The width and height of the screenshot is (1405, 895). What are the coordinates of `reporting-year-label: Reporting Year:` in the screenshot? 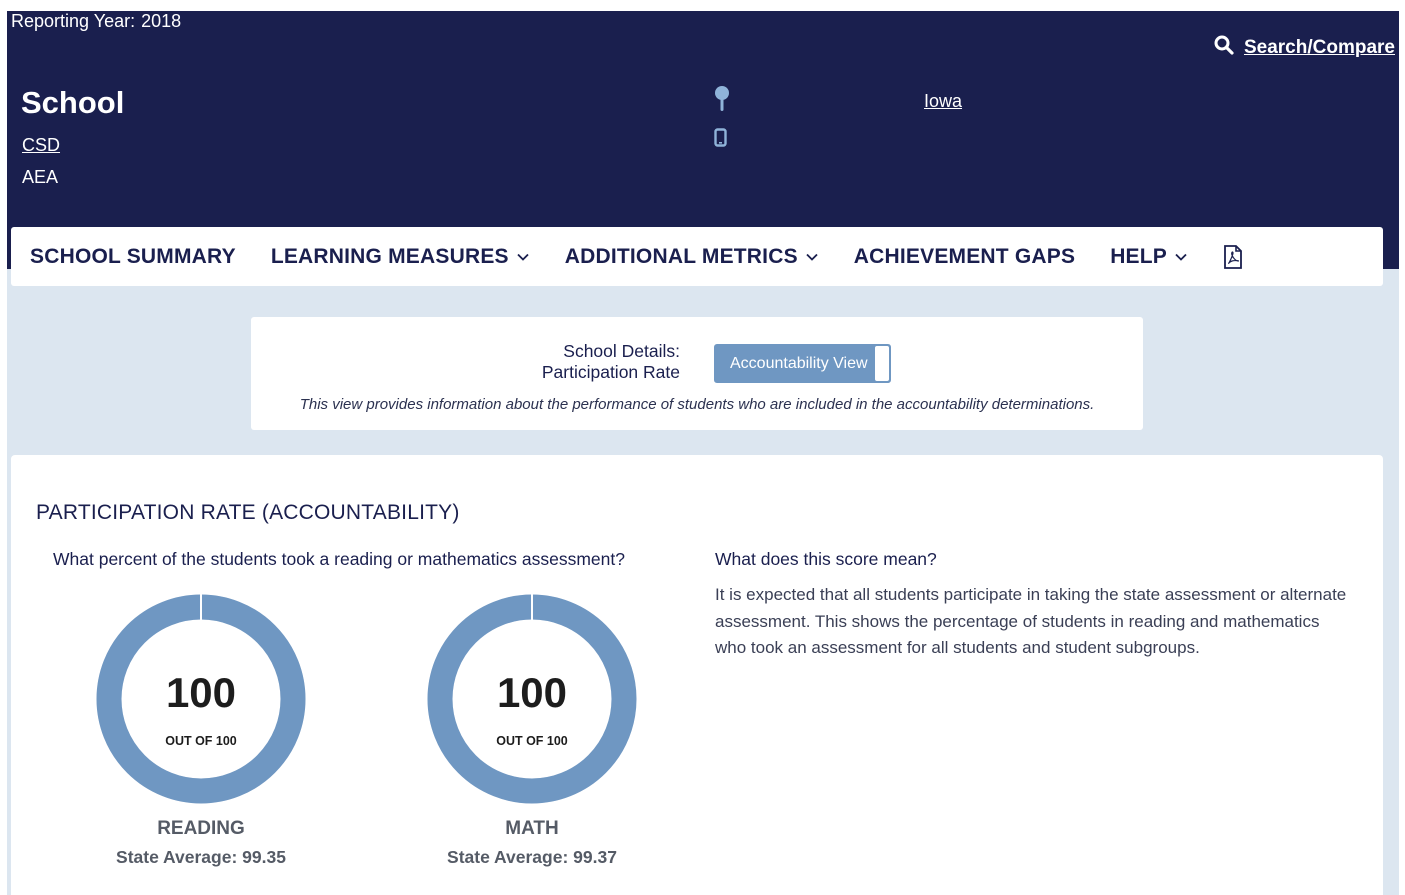 It's located at (73, 21).